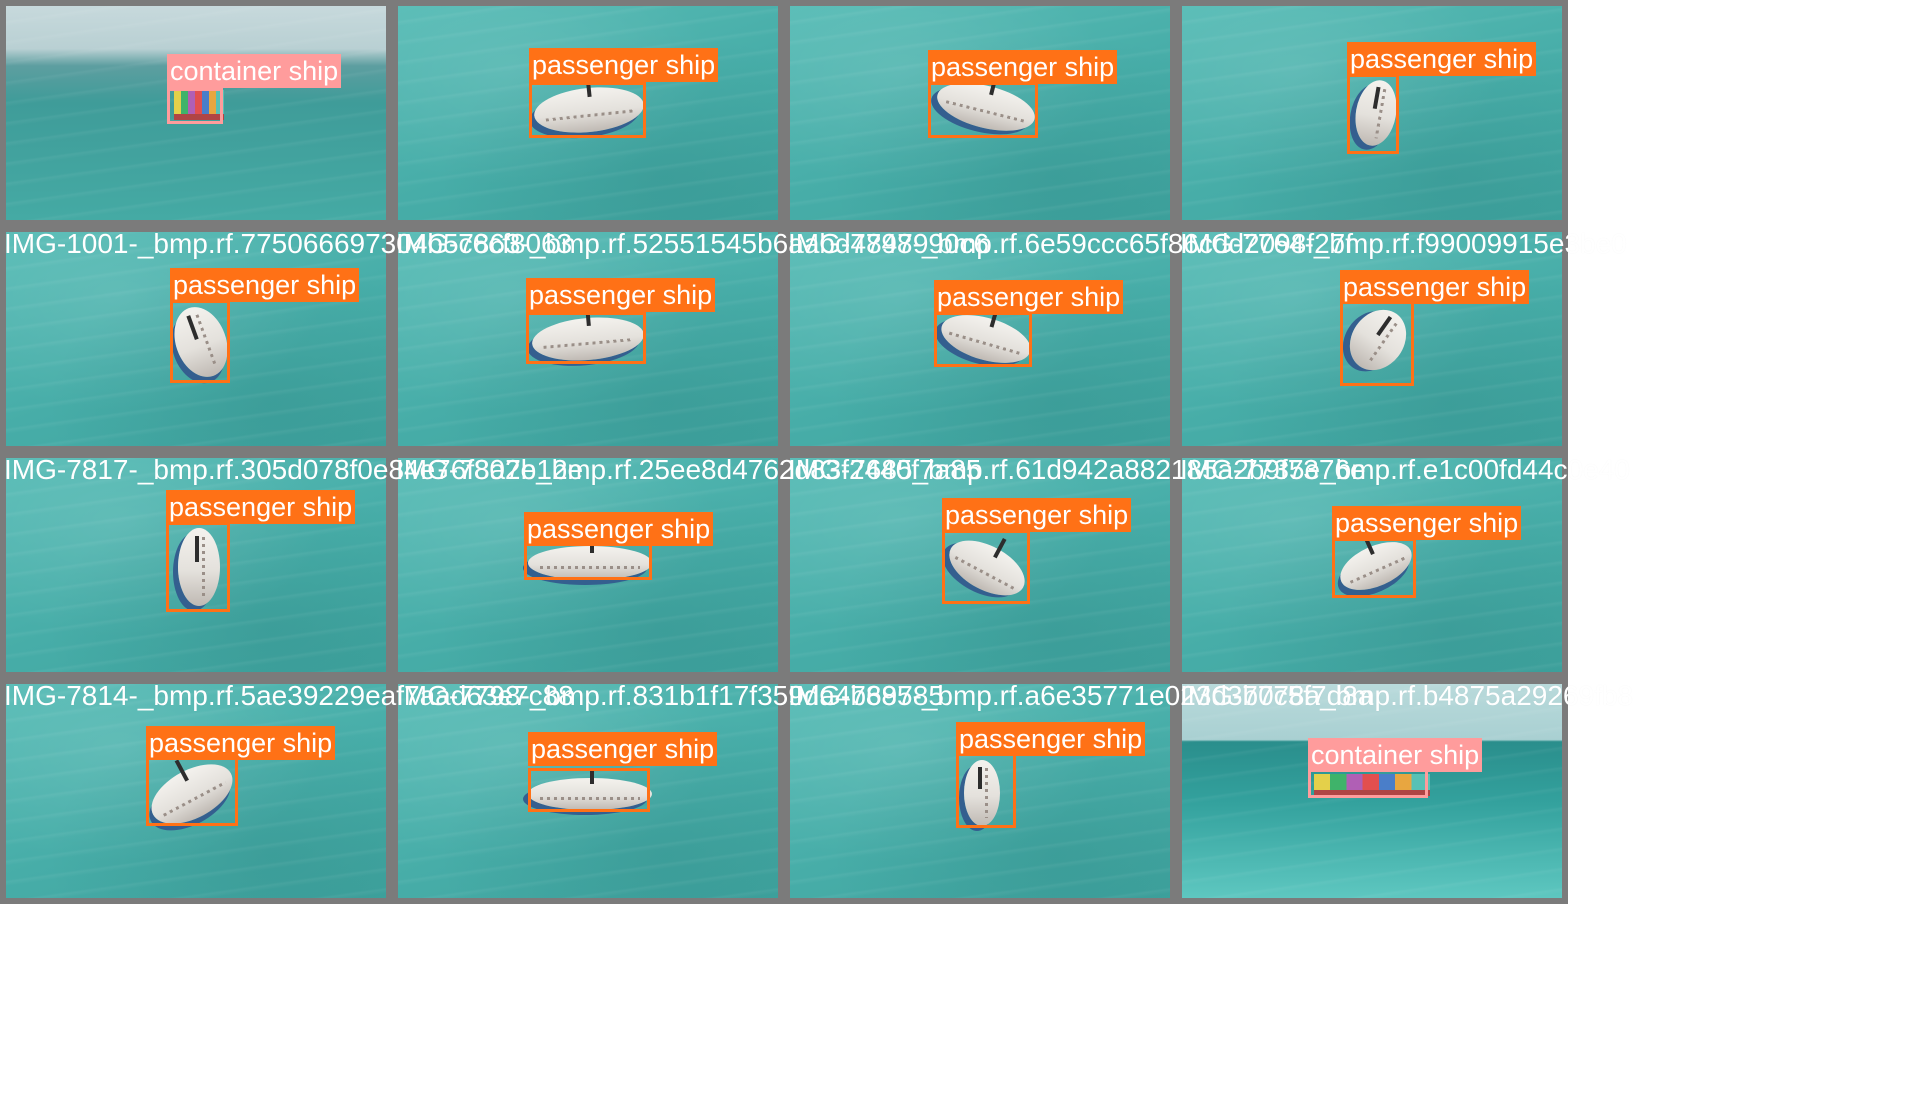  Describe the element at coordinates (1405, 469) in the screenshot. I see `image-filename: IMG-7735e_bmp.rf.e1c00fd44c0e40` at that location.